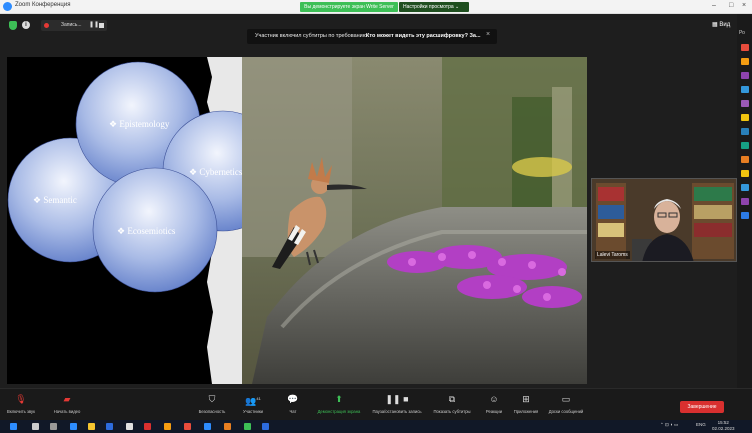 The image size is (752, 433). I want to click on recording-indicator: Запись... ❚❚, so click(74, 25).